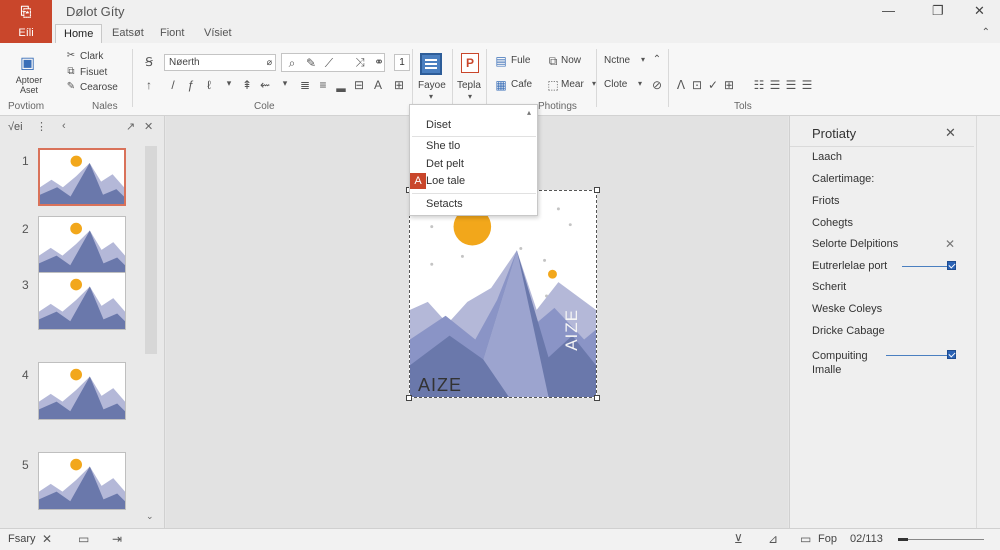 The image size is (1000, 550). I want to click on italic-icon: /, so click(173, 85).